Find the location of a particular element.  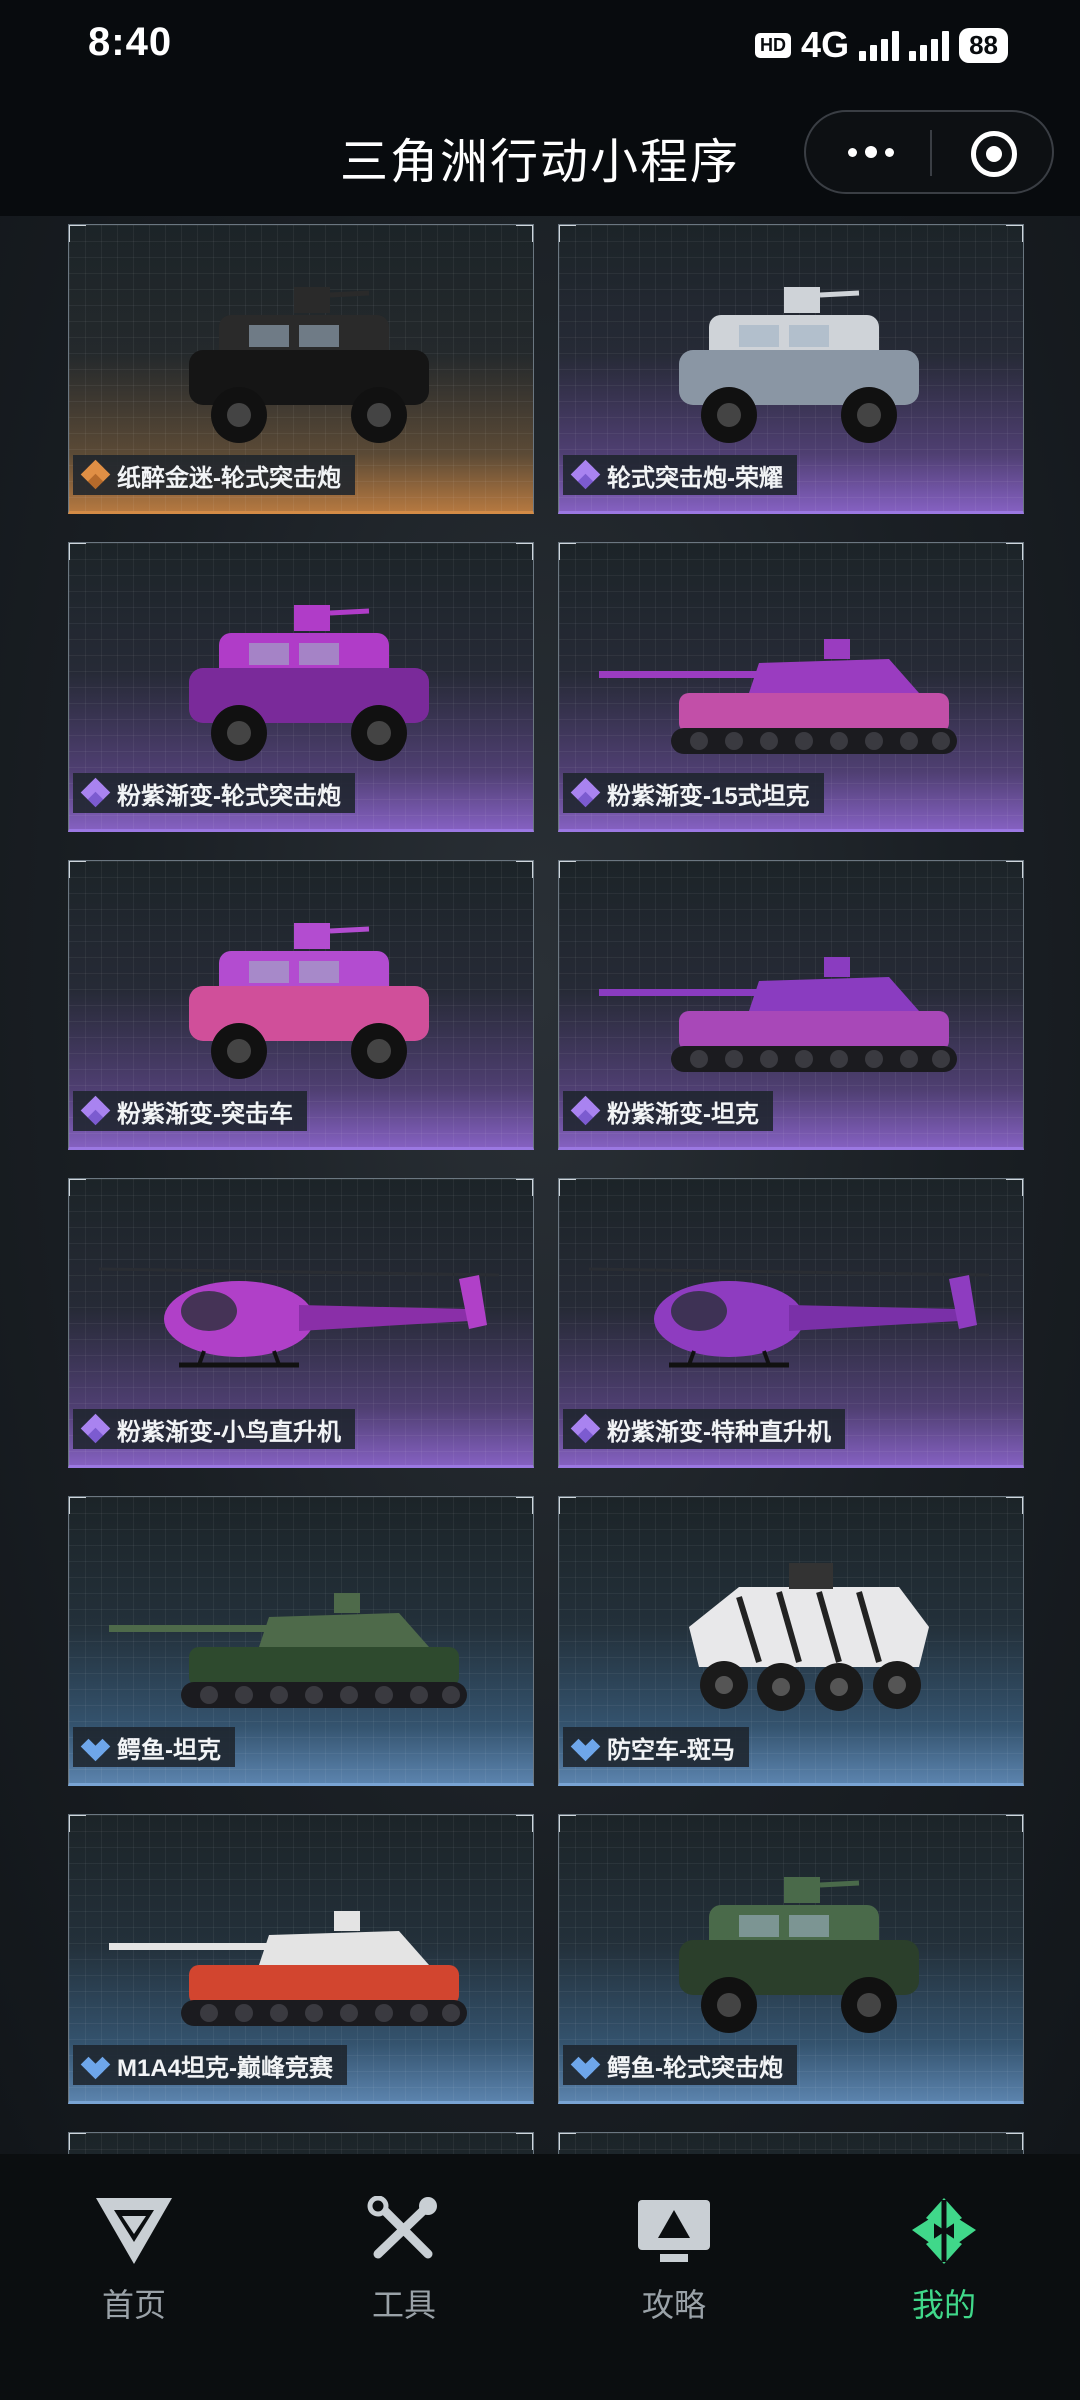

tab-guide: 攻略 is located at coordinates (674, 2261).